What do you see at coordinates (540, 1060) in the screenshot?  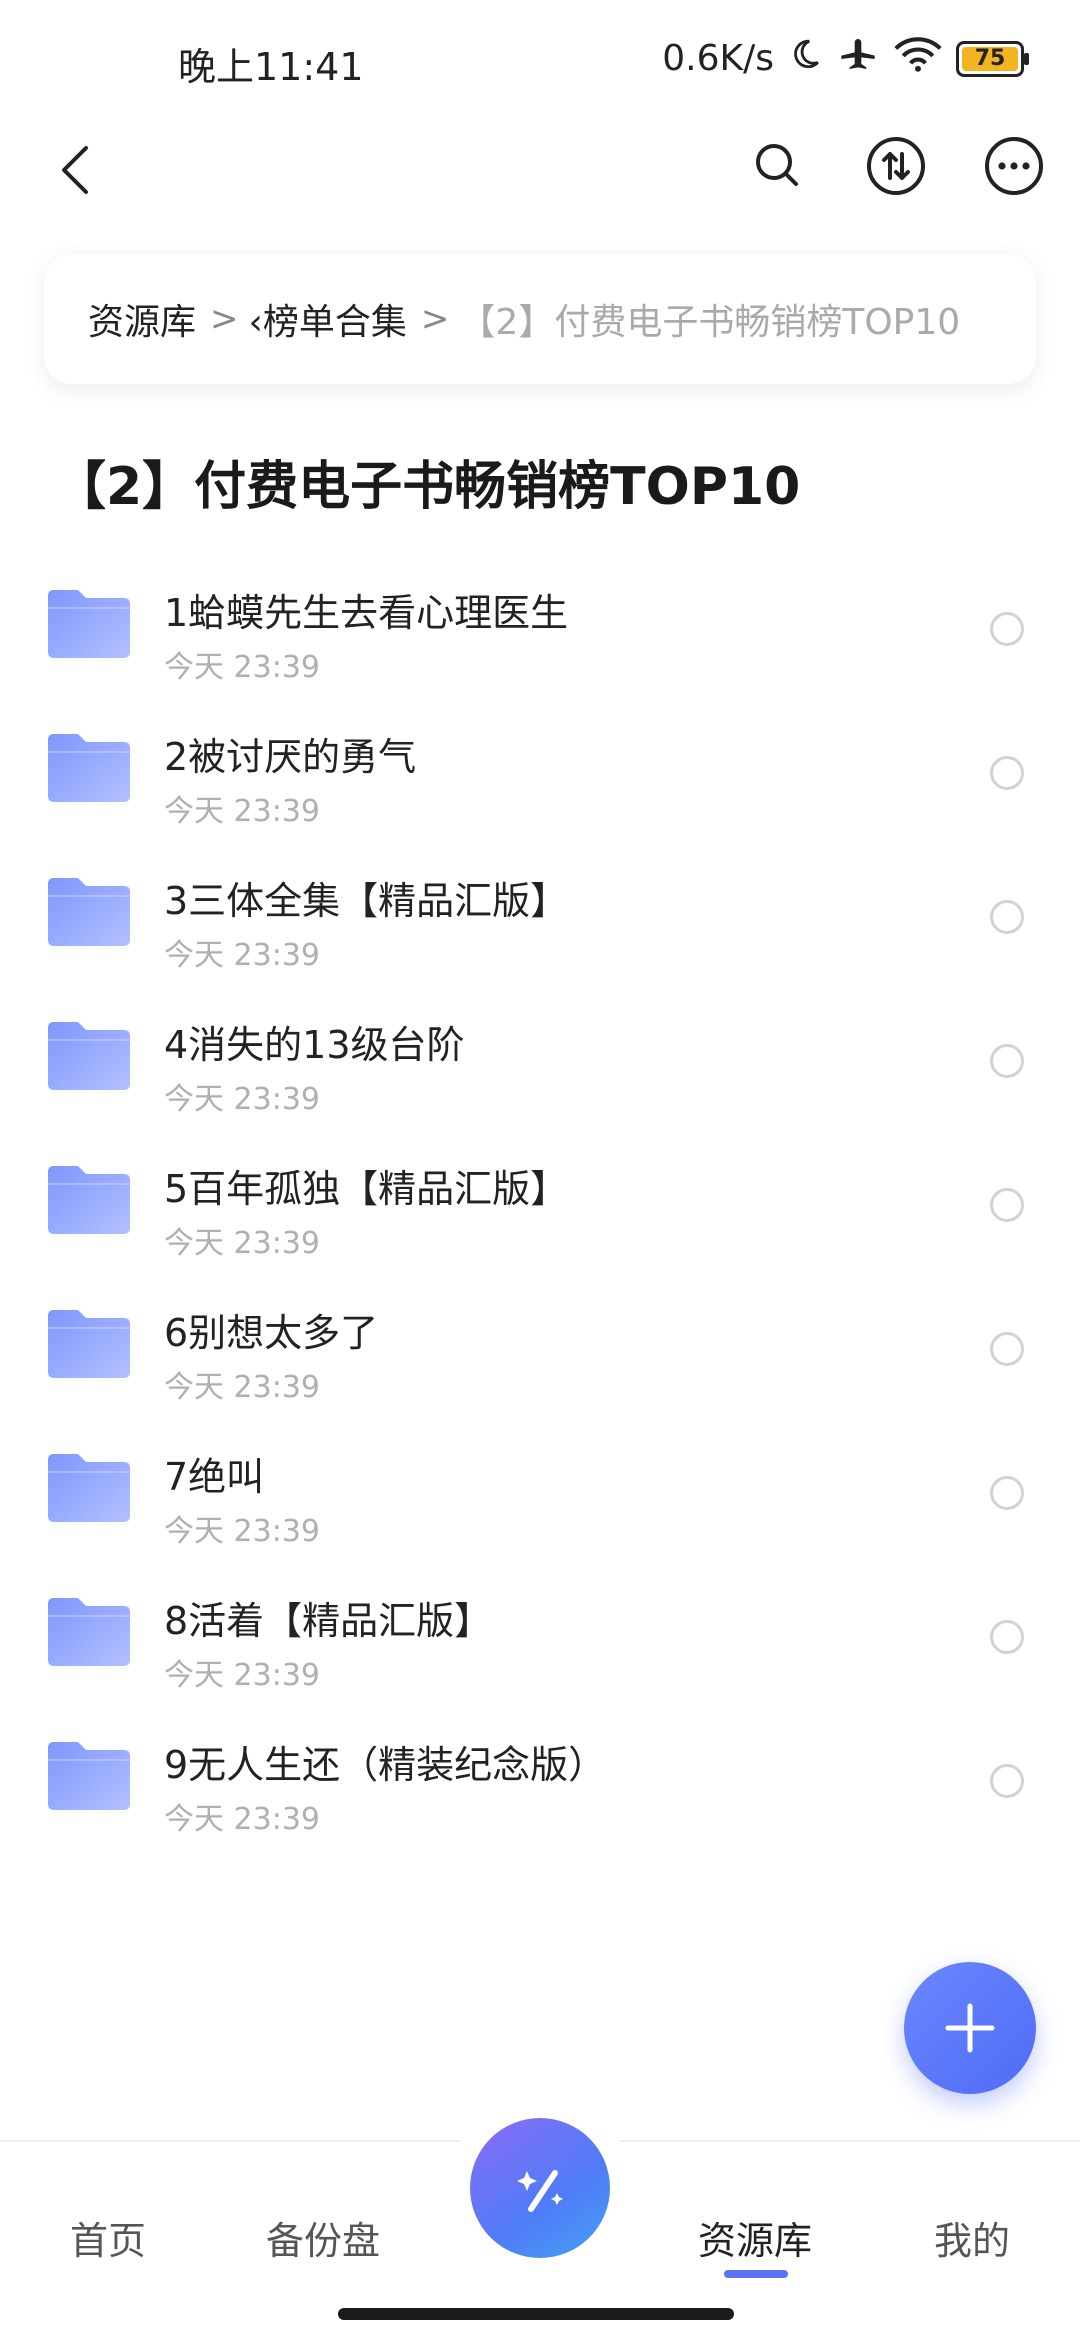 I see `list-item: 4消失的13级台阶今天 23:39` at bounding box center [540, 1060].